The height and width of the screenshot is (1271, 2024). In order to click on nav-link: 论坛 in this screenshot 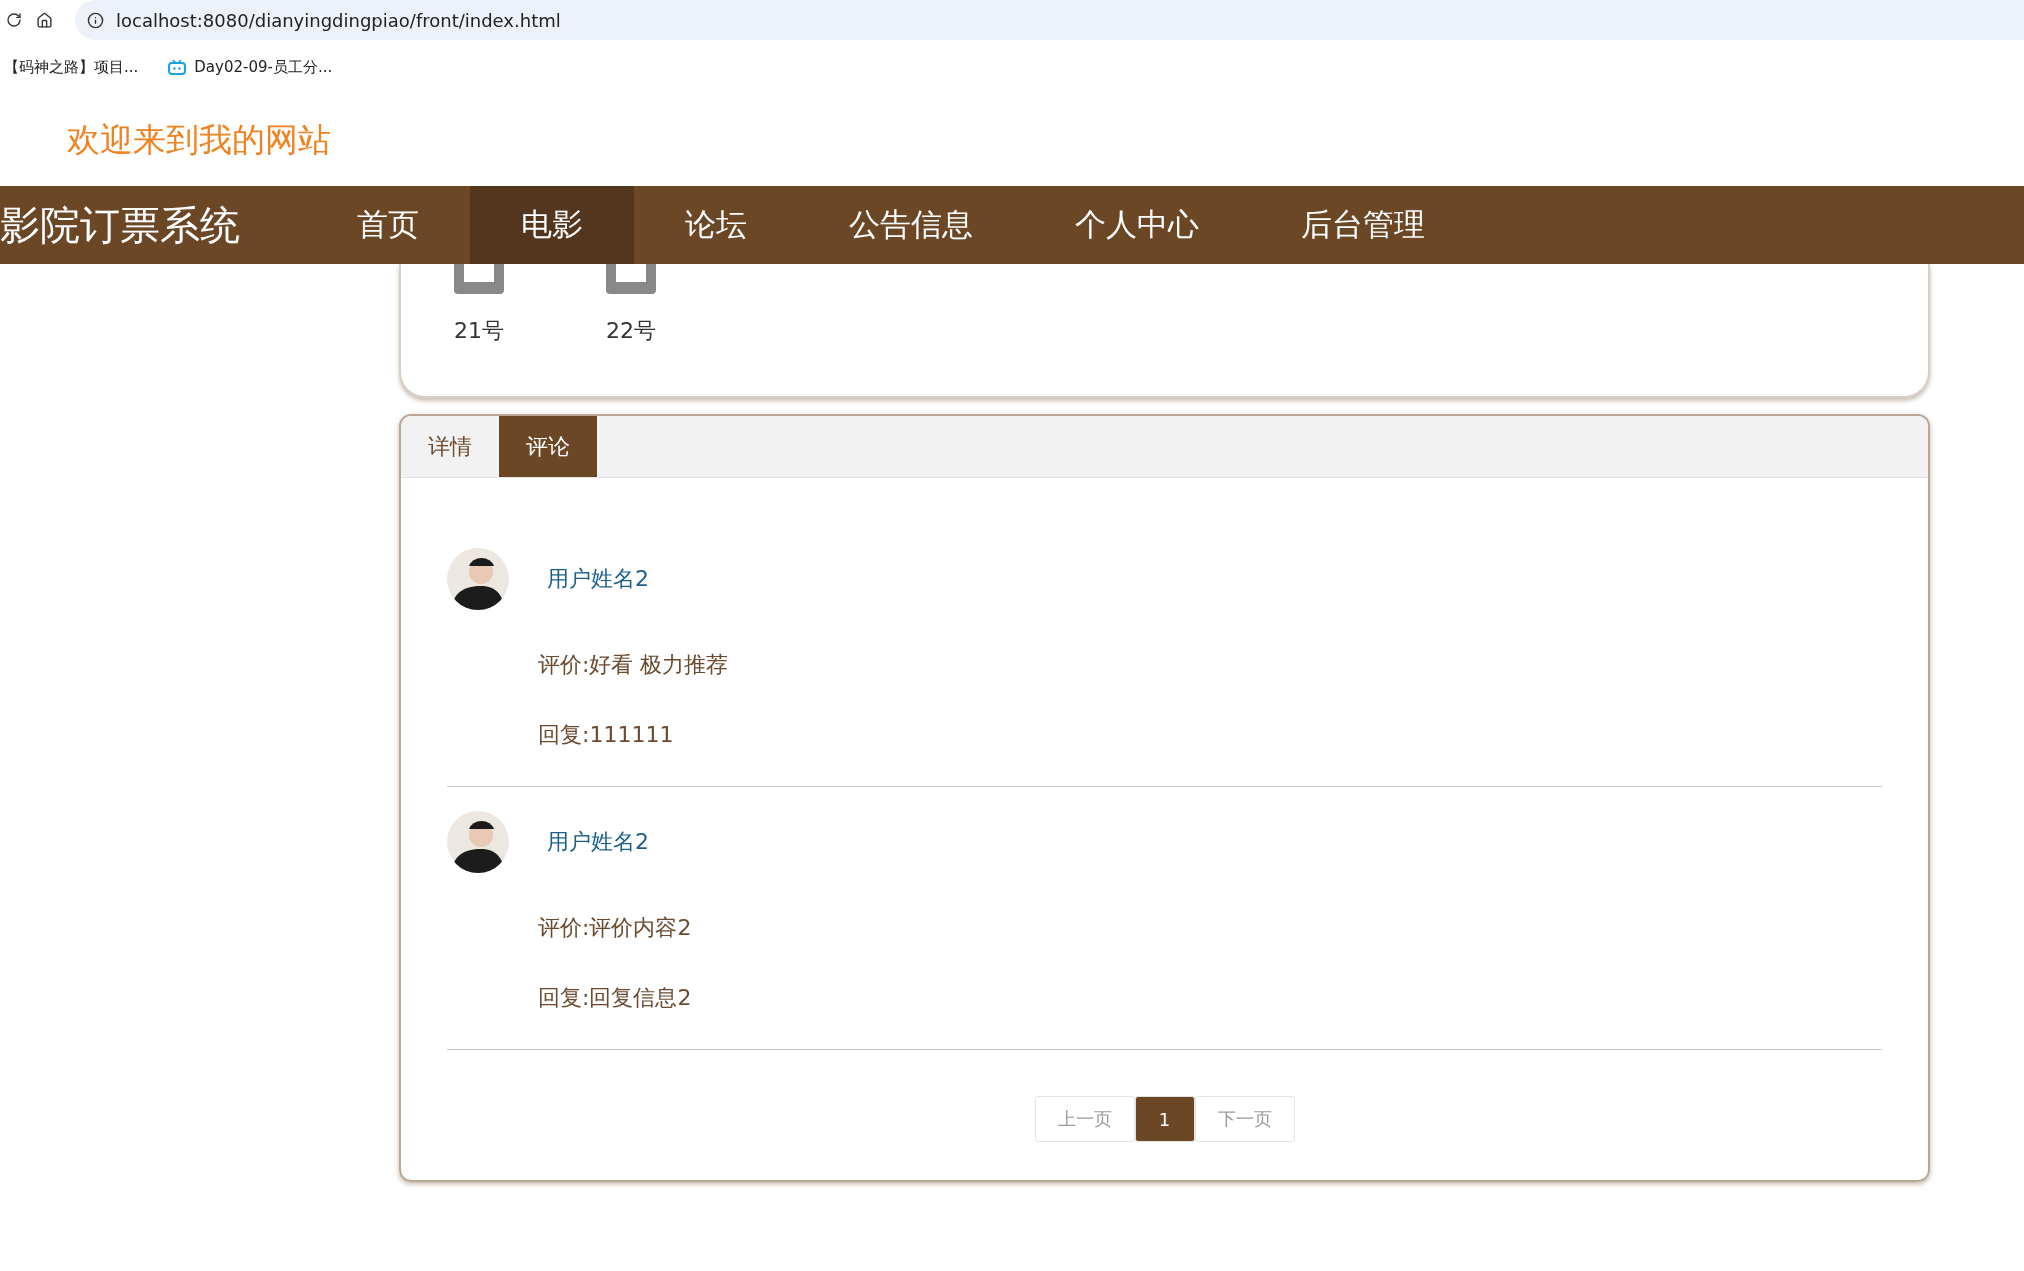, I will do `click(716, 225)`.